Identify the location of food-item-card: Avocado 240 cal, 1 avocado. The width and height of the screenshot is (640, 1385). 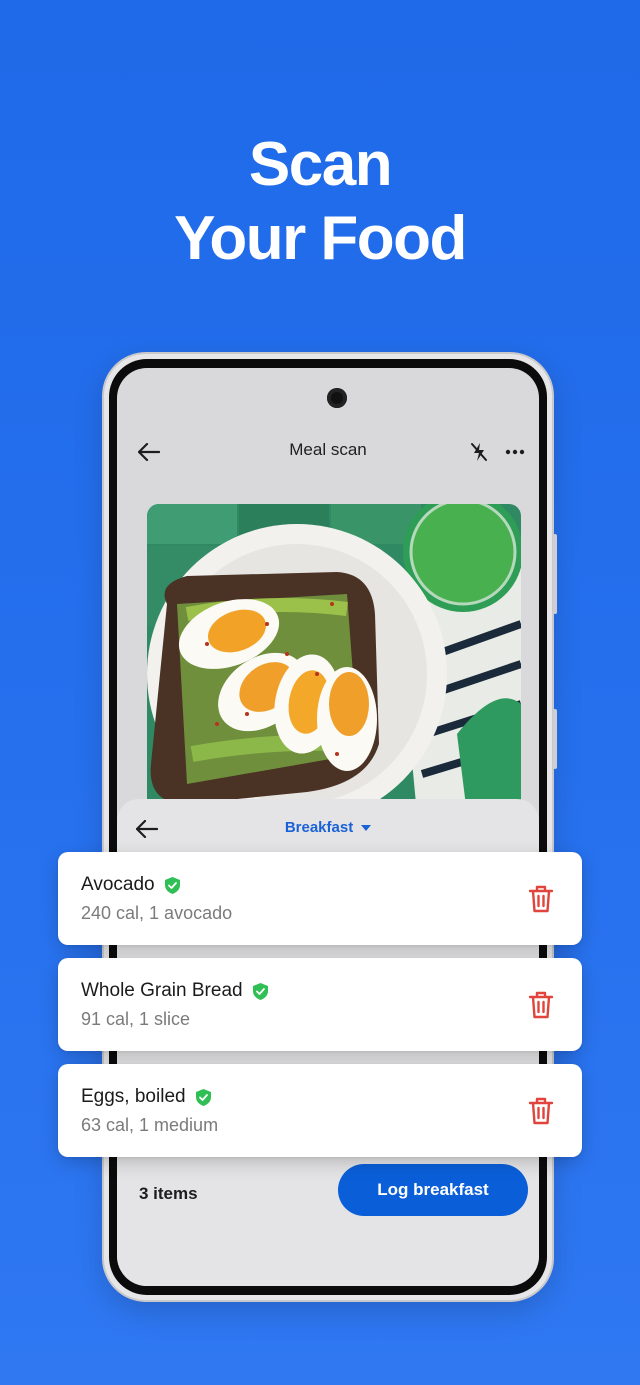
(320, 898).